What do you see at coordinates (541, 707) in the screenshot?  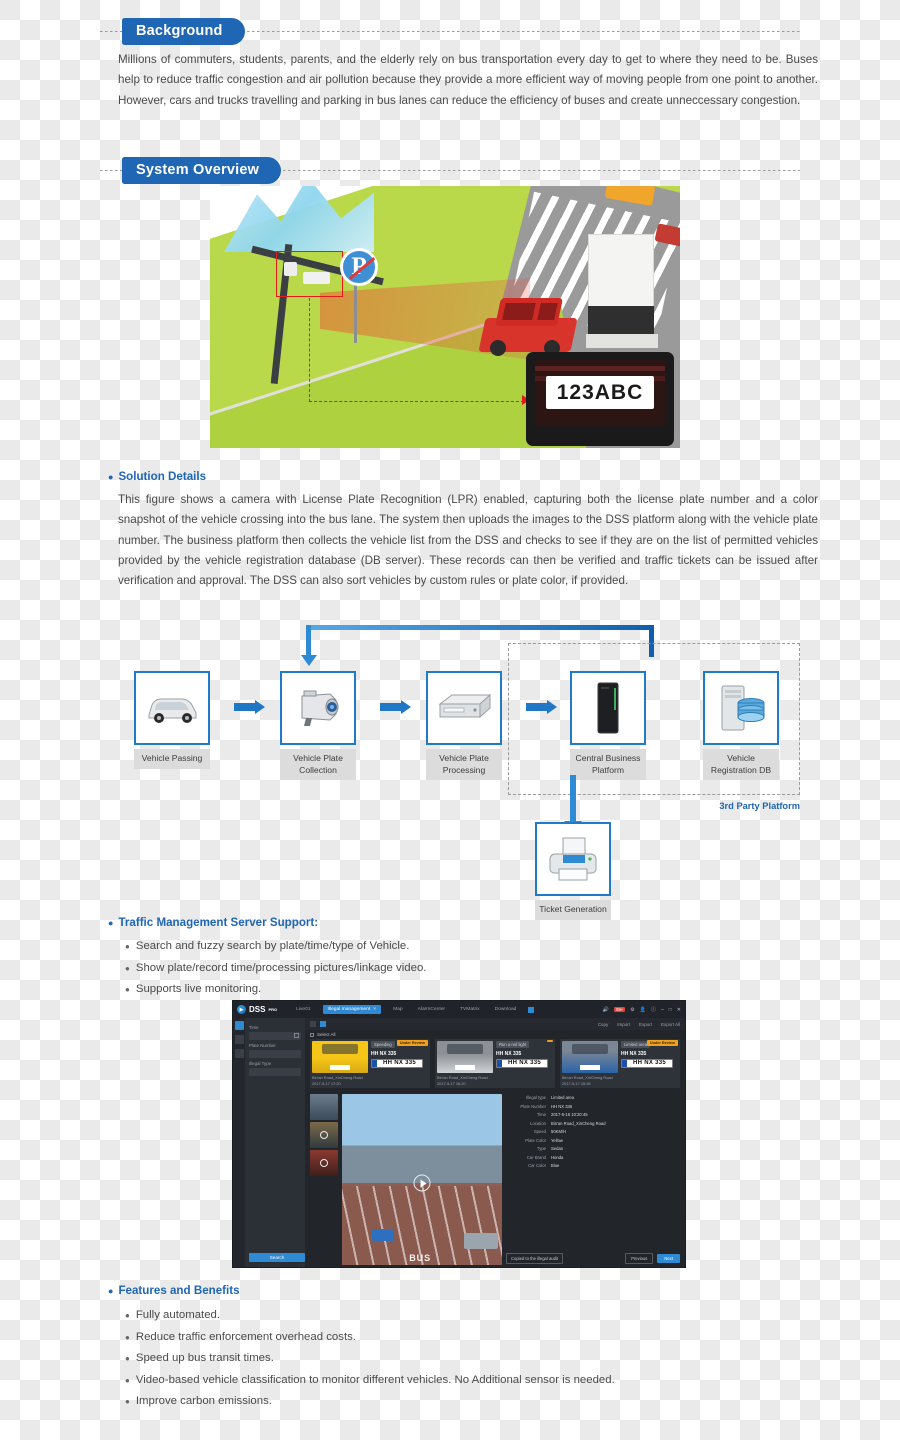 I see `flow-arrow-3-icon` at bounding box center [541, 707].